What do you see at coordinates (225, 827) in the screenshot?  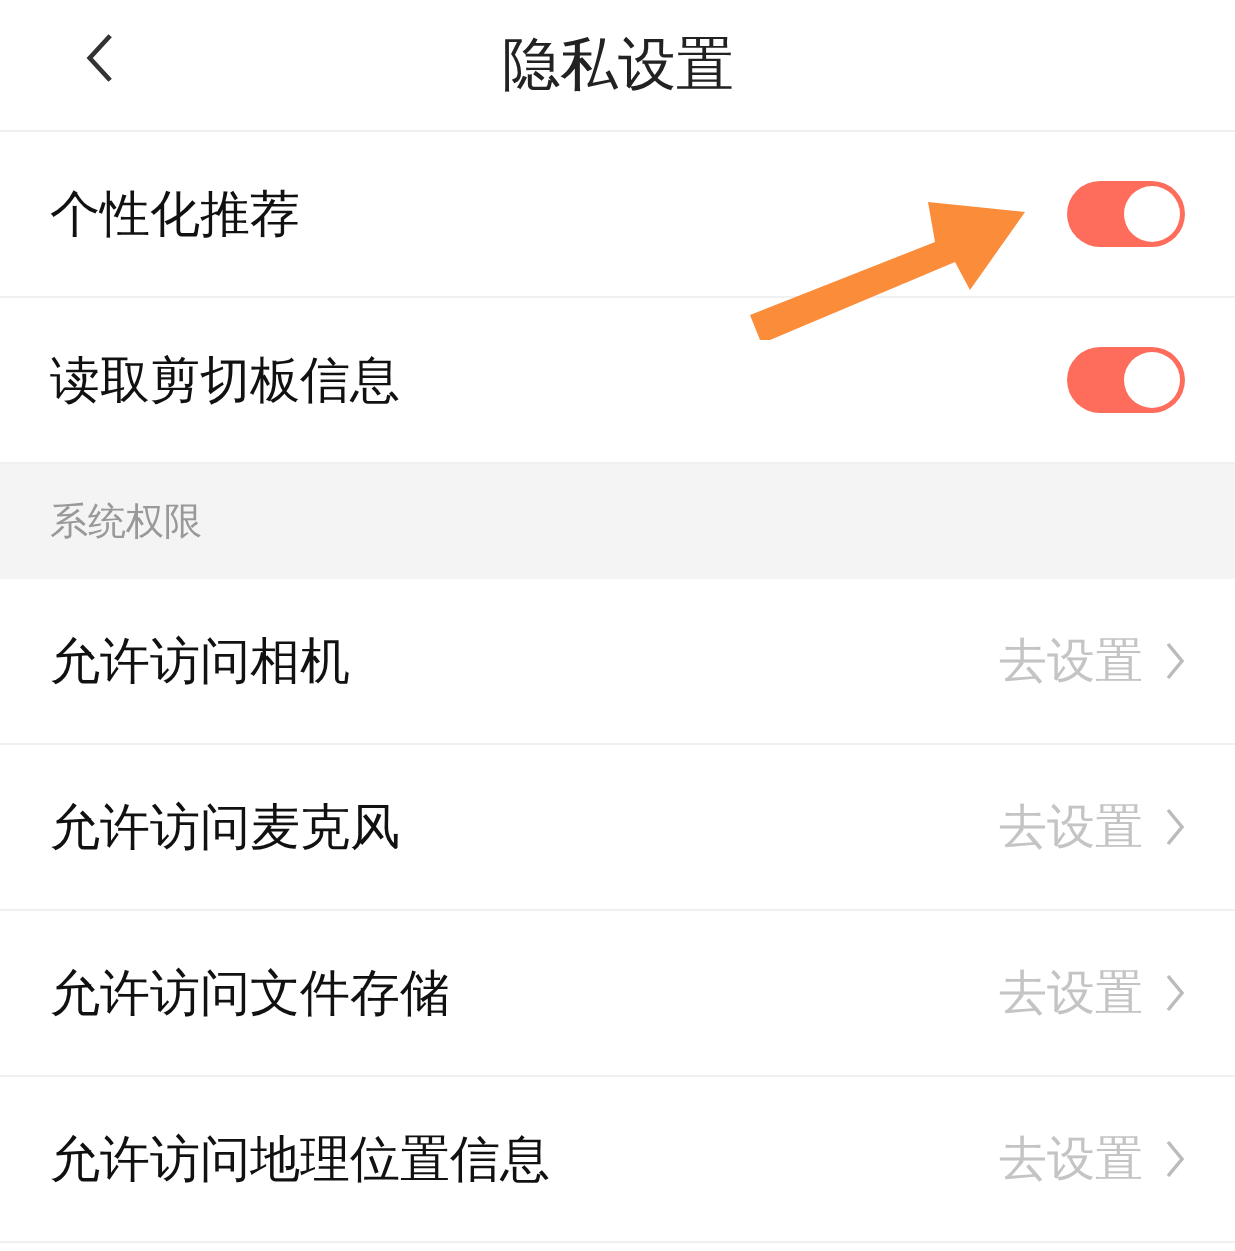 I see `permission-label: 允许访问麦克风` at bounding box center [225, 827].